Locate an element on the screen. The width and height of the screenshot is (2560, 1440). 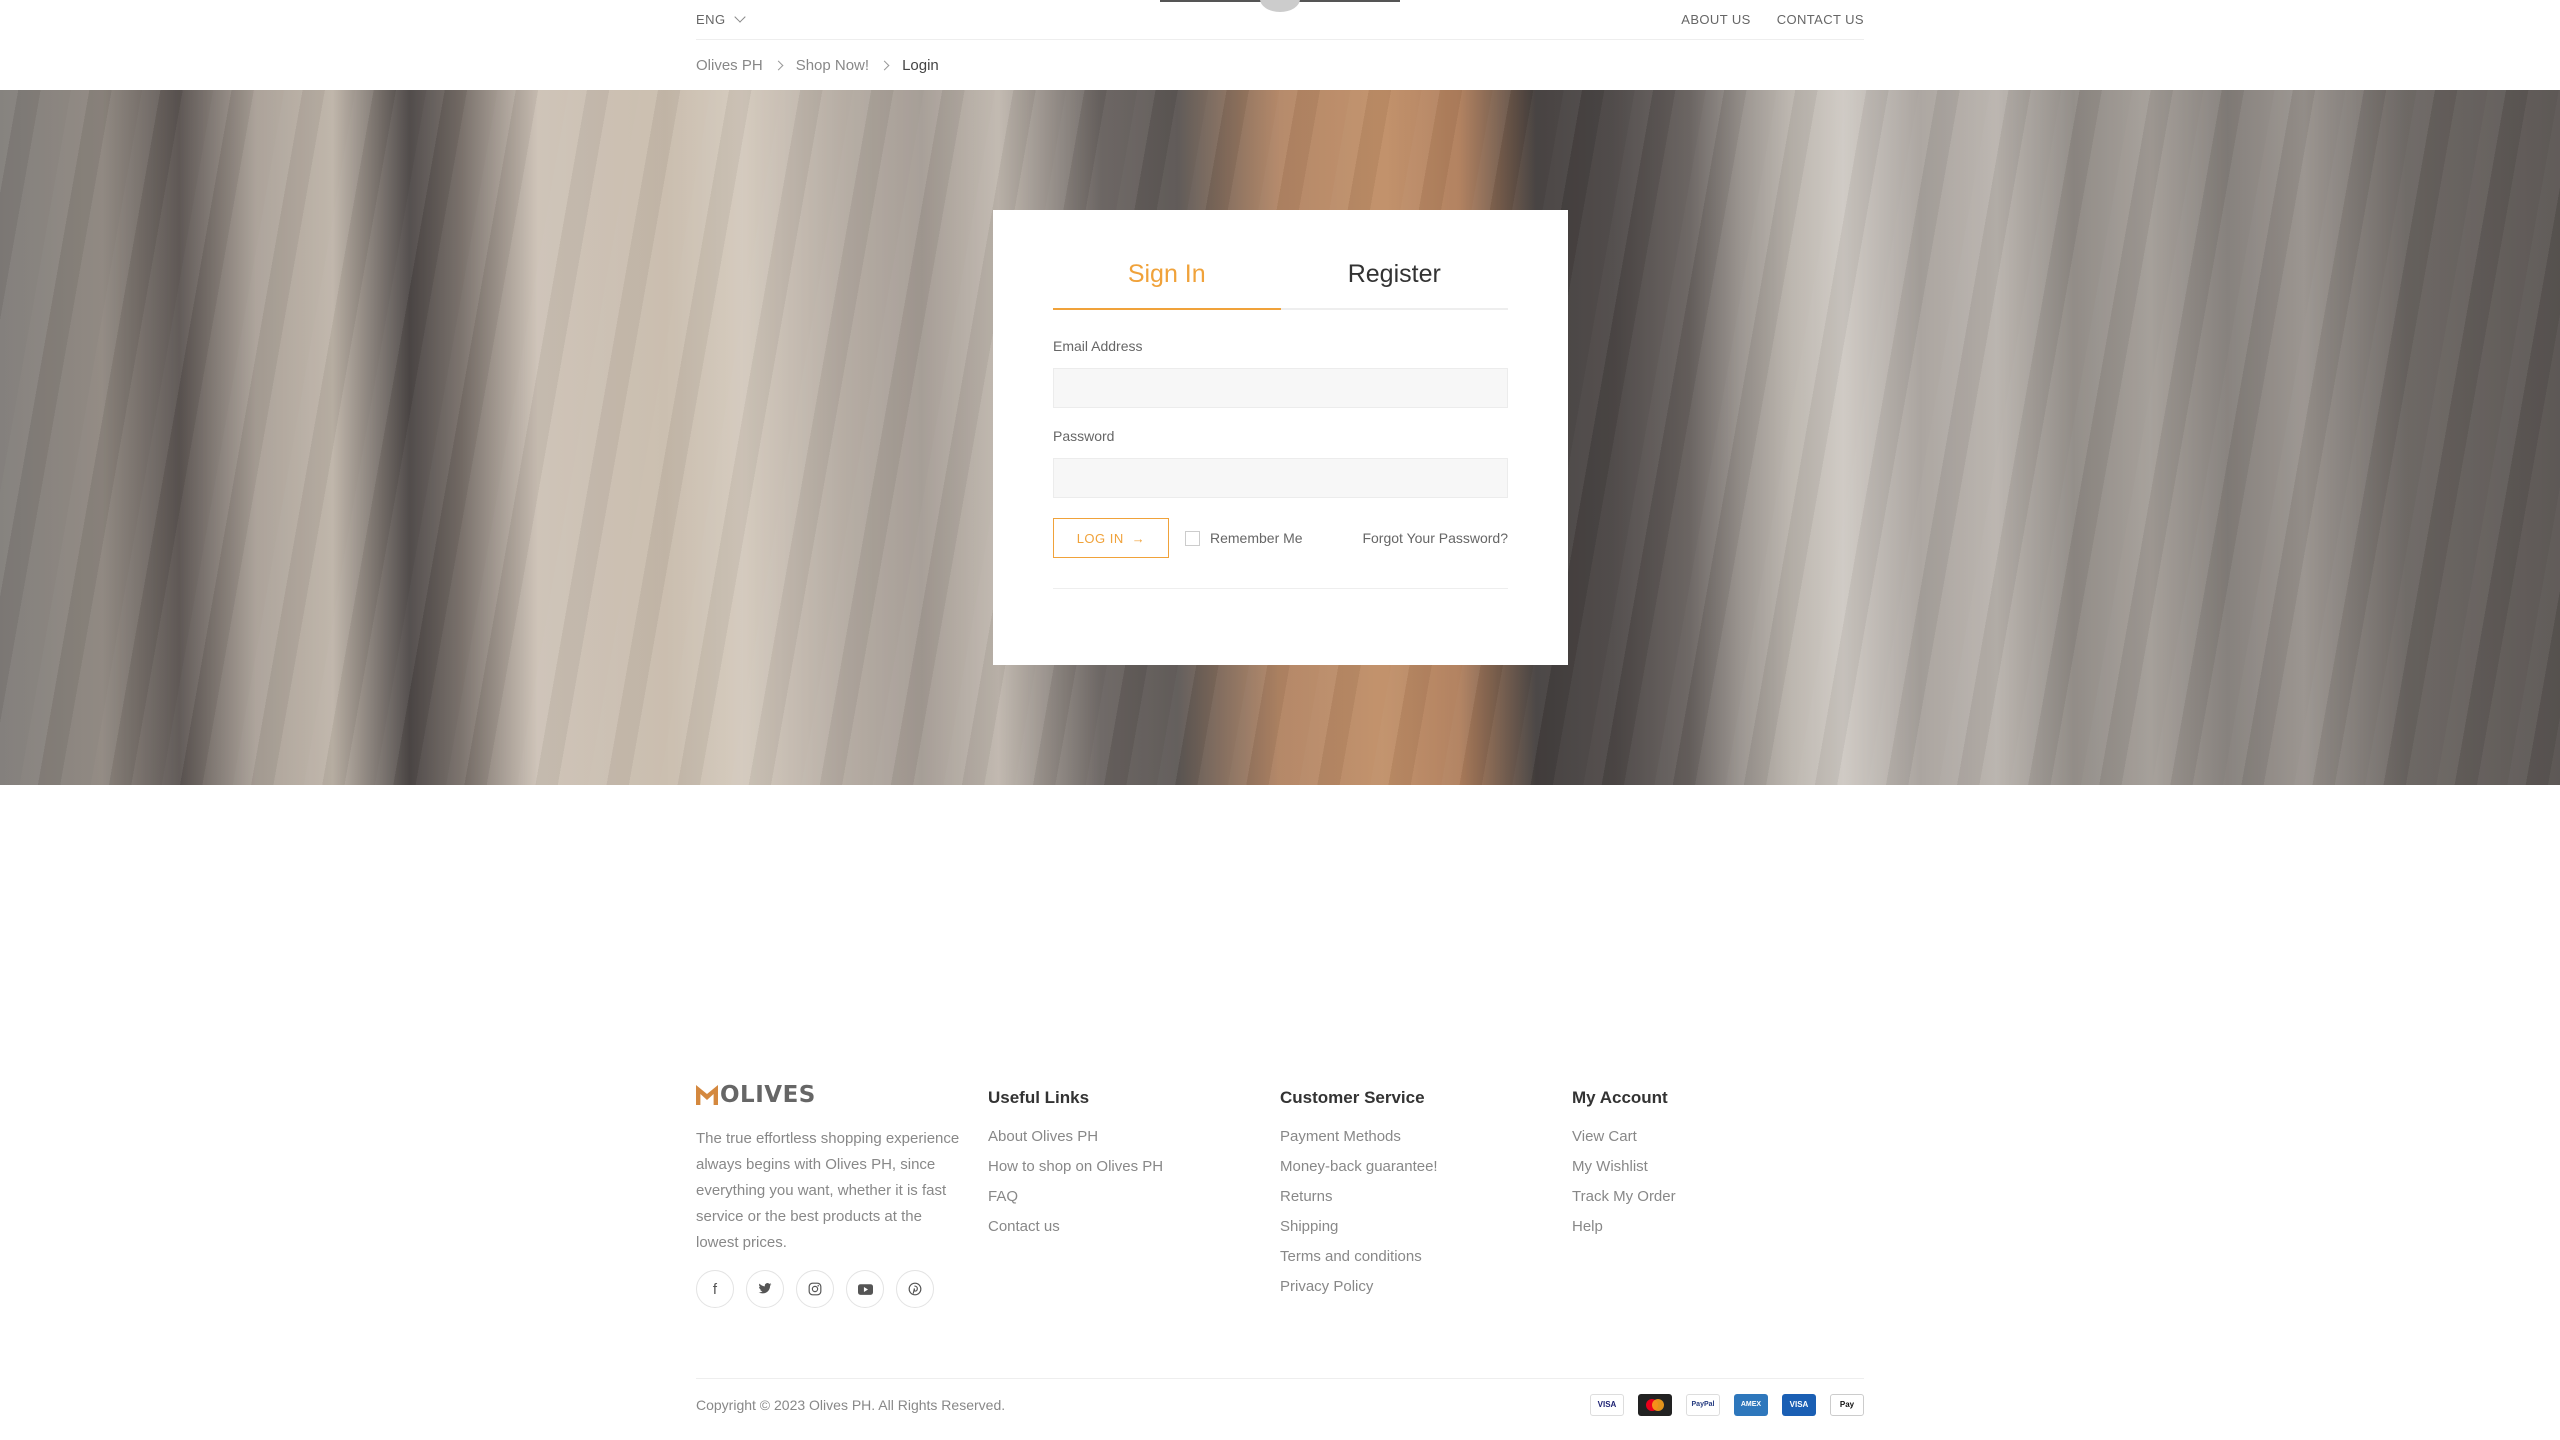
visa-blue-icon: VISA is located at coordinates (1799, 1404).